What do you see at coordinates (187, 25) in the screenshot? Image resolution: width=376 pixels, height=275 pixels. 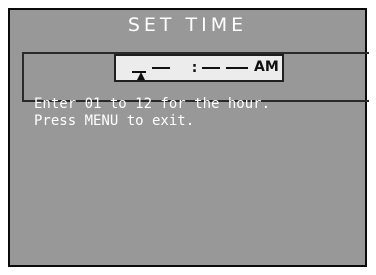 I see `screen-title: SET TIME` at bounding box center [187, 25].